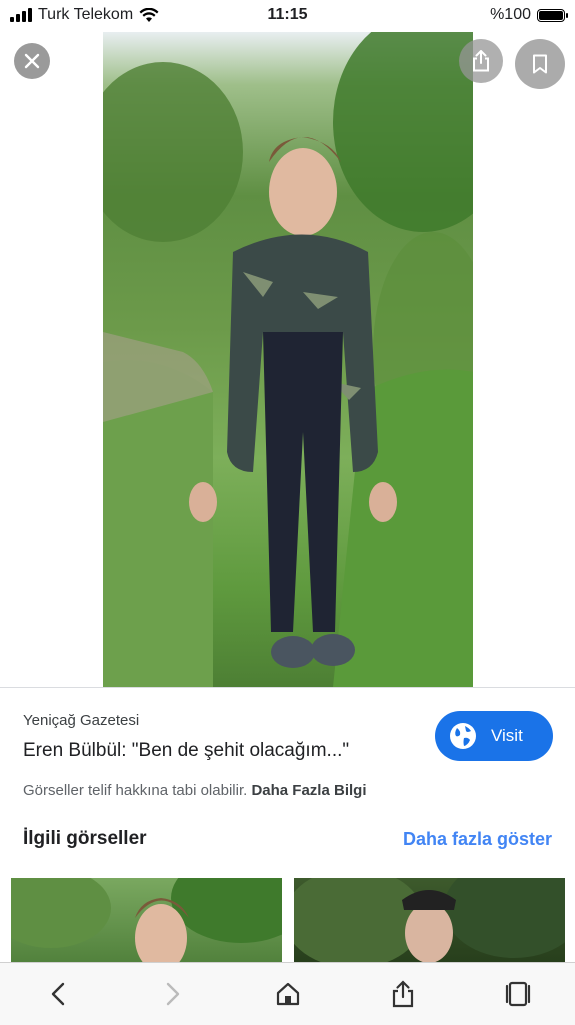 This screenshot has width=575, height=1025. What do you see at coordinates (510, 14) in the screenshot?
I see `battery-percent: %100` at bounding box center [510, 14].